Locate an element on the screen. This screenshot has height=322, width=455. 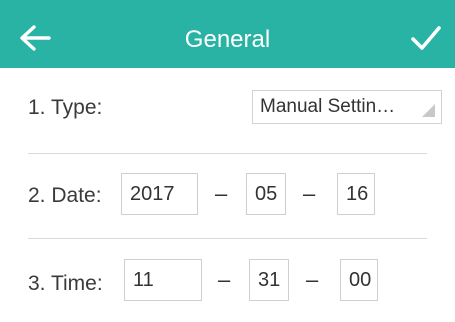
time-label: 3. Time: is located at coordinates (65, 283).